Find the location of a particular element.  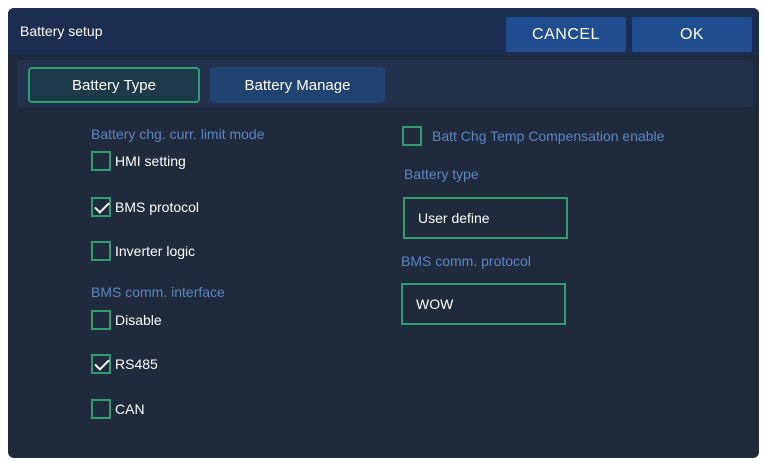

temp-compensation-label: Batt Chg Temp Compensation enable is located at coordinates (548, 136).